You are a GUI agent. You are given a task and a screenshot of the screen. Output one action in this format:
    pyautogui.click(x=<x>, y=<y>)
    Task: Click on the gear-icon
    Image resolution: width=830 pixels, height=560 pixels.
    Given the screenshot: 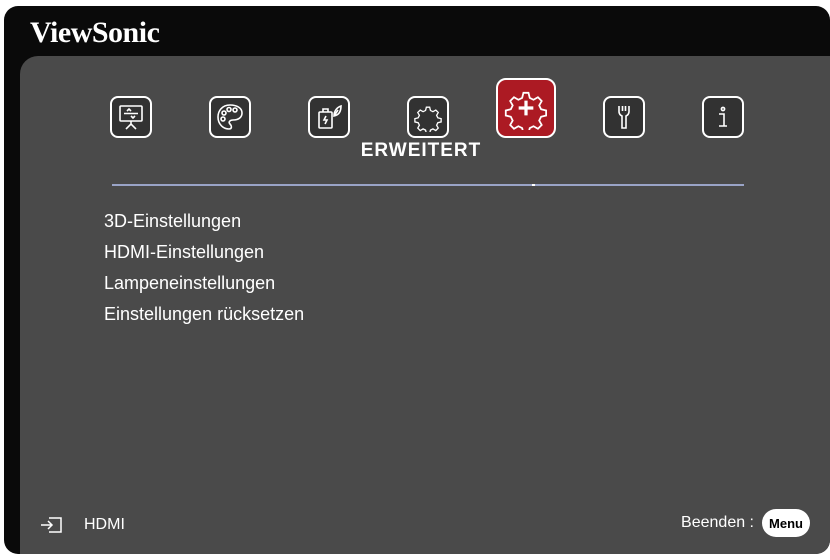 What is the action you would take?
    pyautogui.click(x=428, y=119)
    